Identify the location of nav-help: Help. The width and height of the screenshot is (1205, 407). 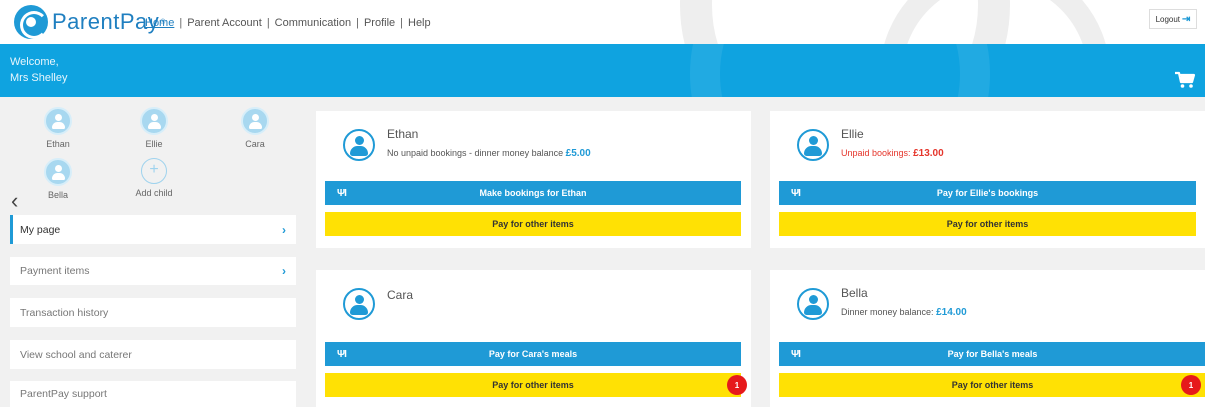
(419, 23).